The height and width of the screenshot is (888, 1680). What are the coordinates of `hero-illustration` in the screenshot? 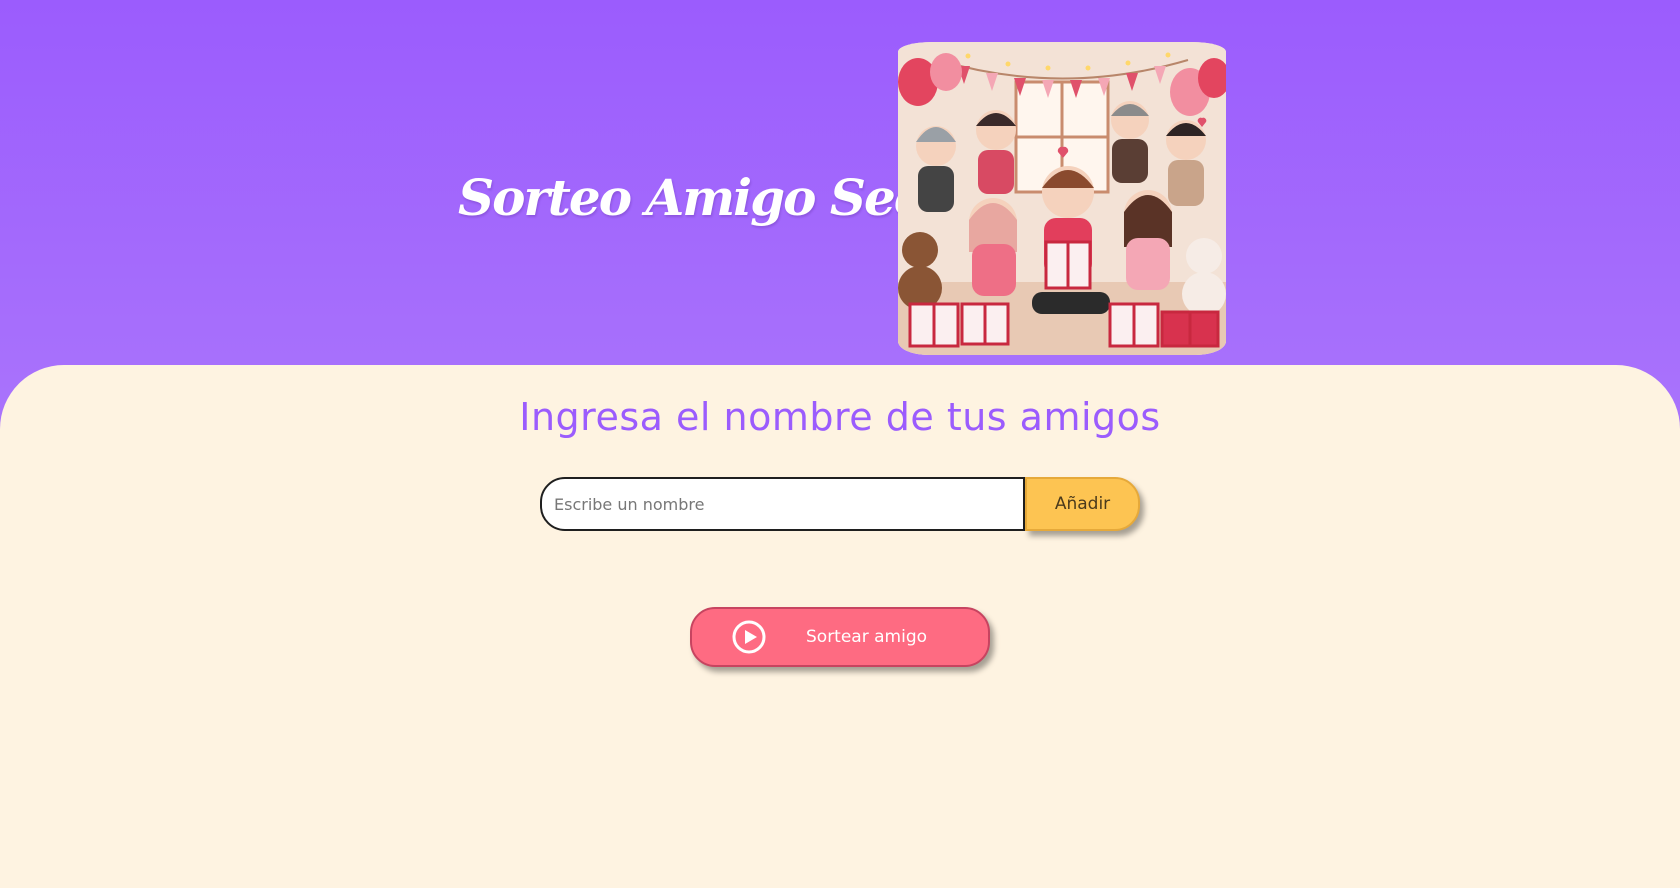 It's located at (1062, 198).